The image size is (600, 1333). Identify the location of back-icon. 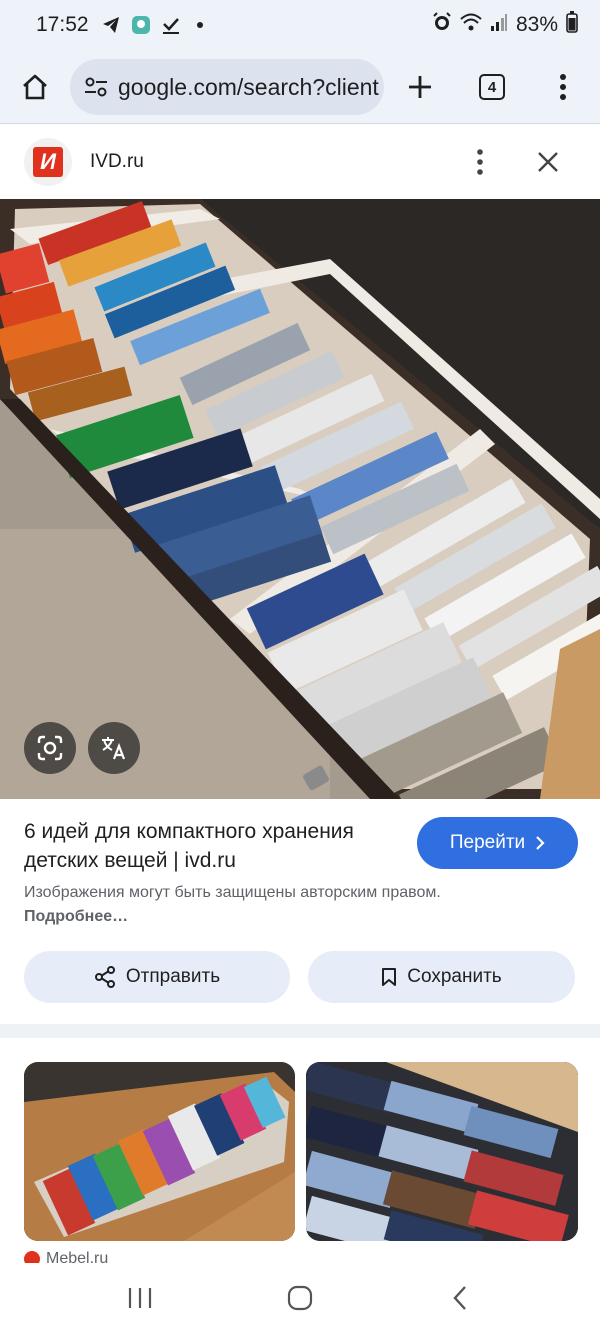
(459, 1298).